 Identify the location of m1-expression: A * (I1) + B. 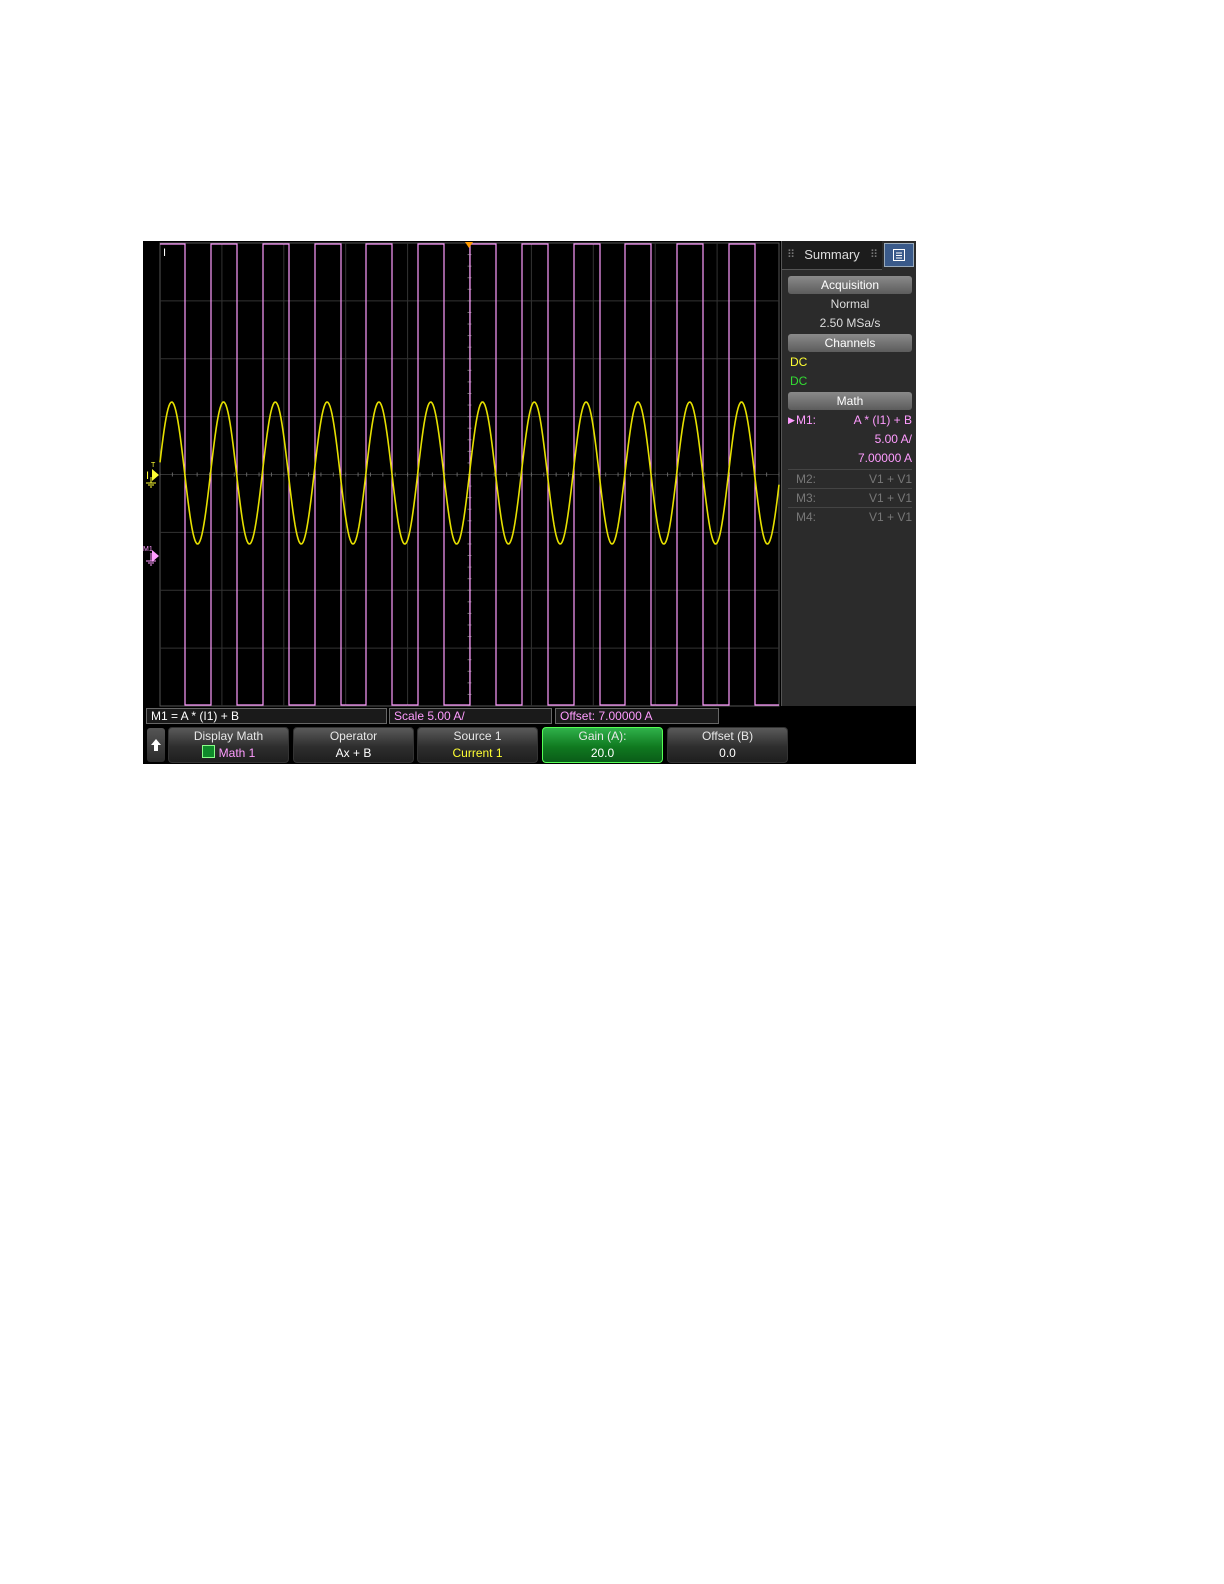
(882, 420).